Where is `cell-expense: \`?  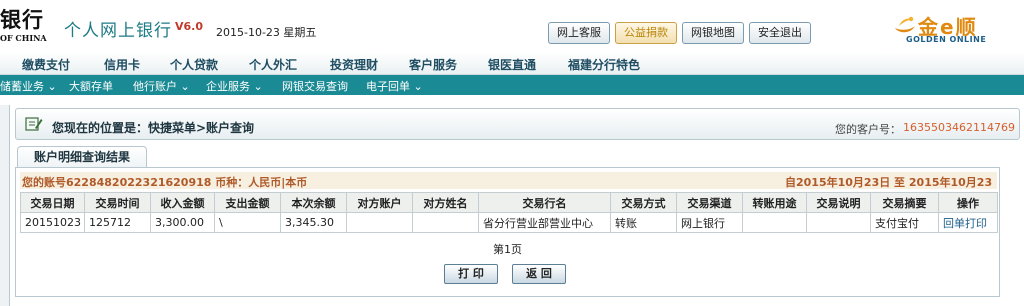
cell-expense: \ is located at coordinates (247, 222).